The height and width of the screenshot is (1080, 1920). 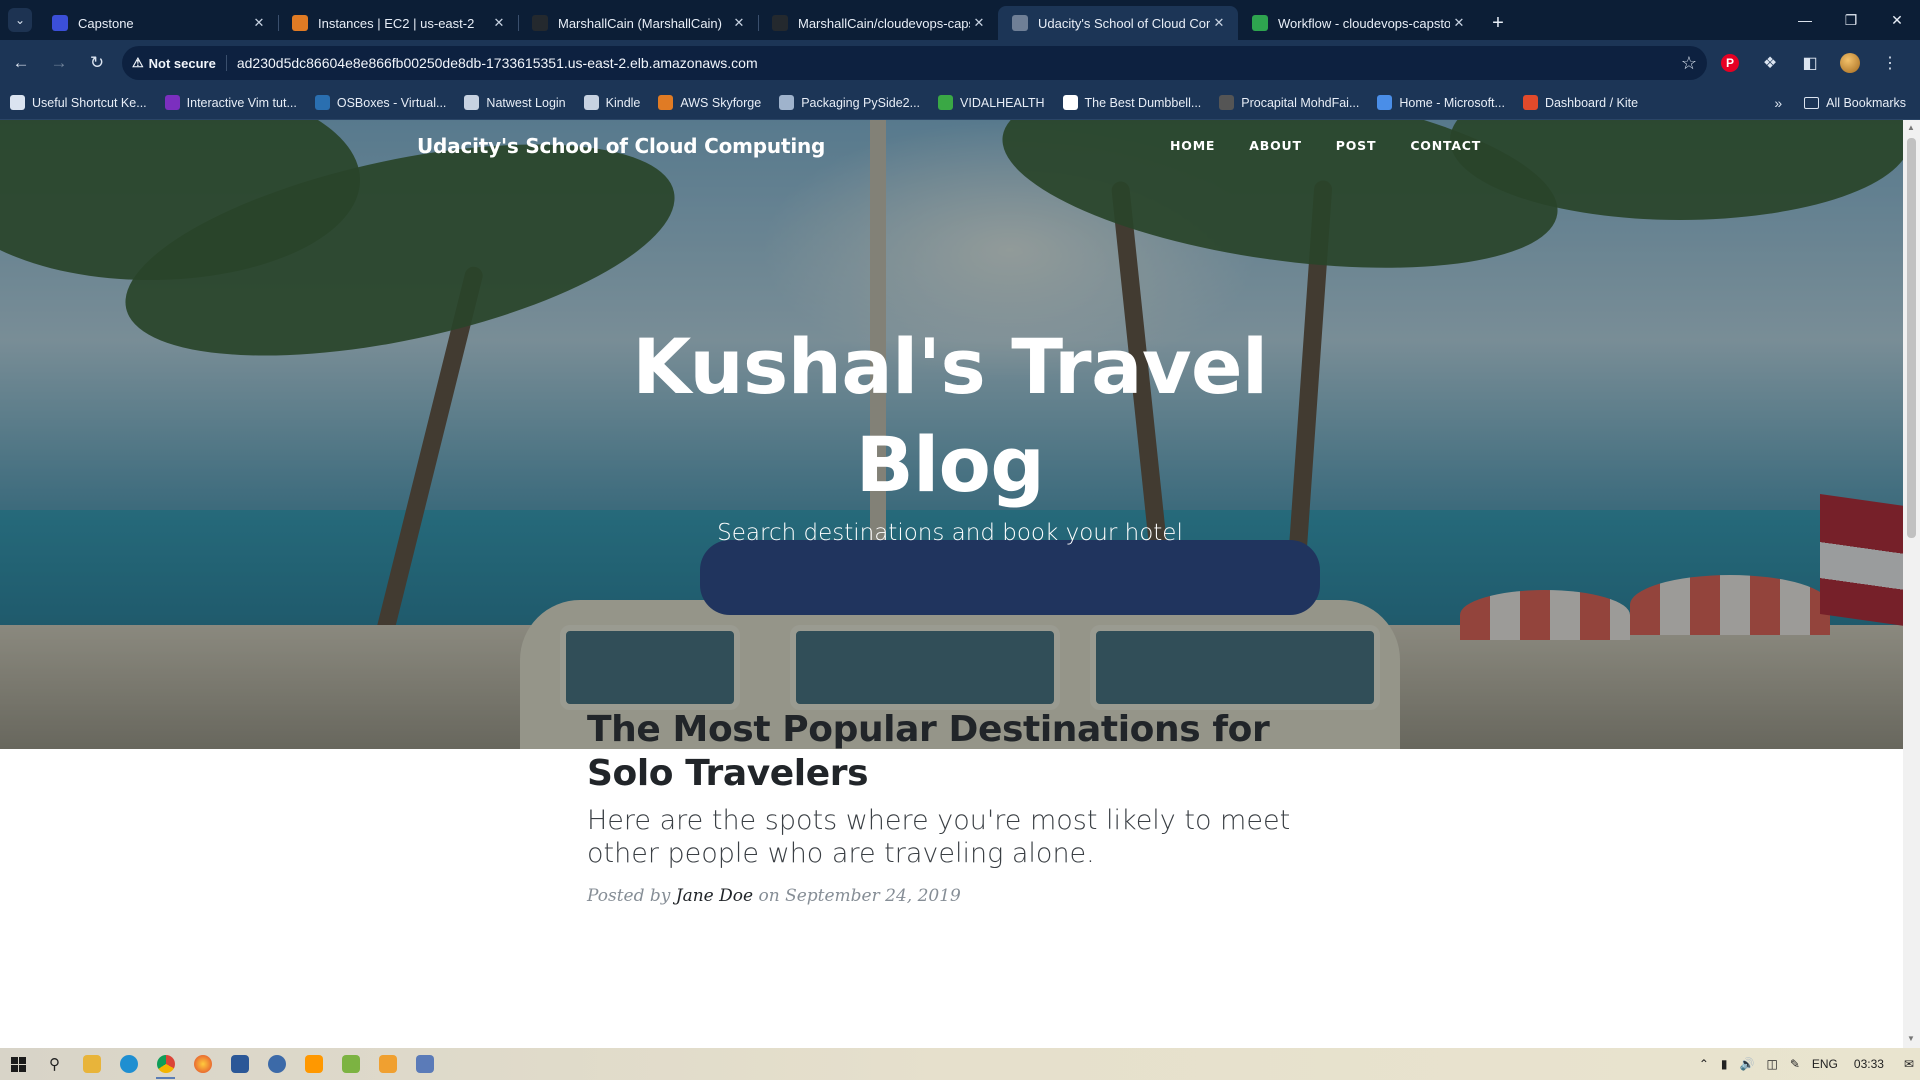 I want to click on language-indicator: ENG, so click(x=1825, y=1064).